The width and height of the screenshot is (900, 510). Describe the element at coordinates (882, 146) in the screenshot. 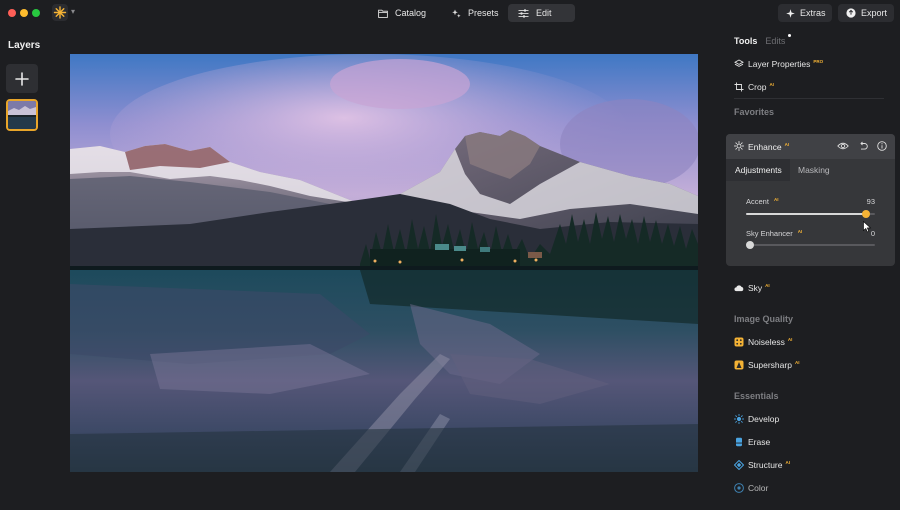

I see `info-icon` at that location.